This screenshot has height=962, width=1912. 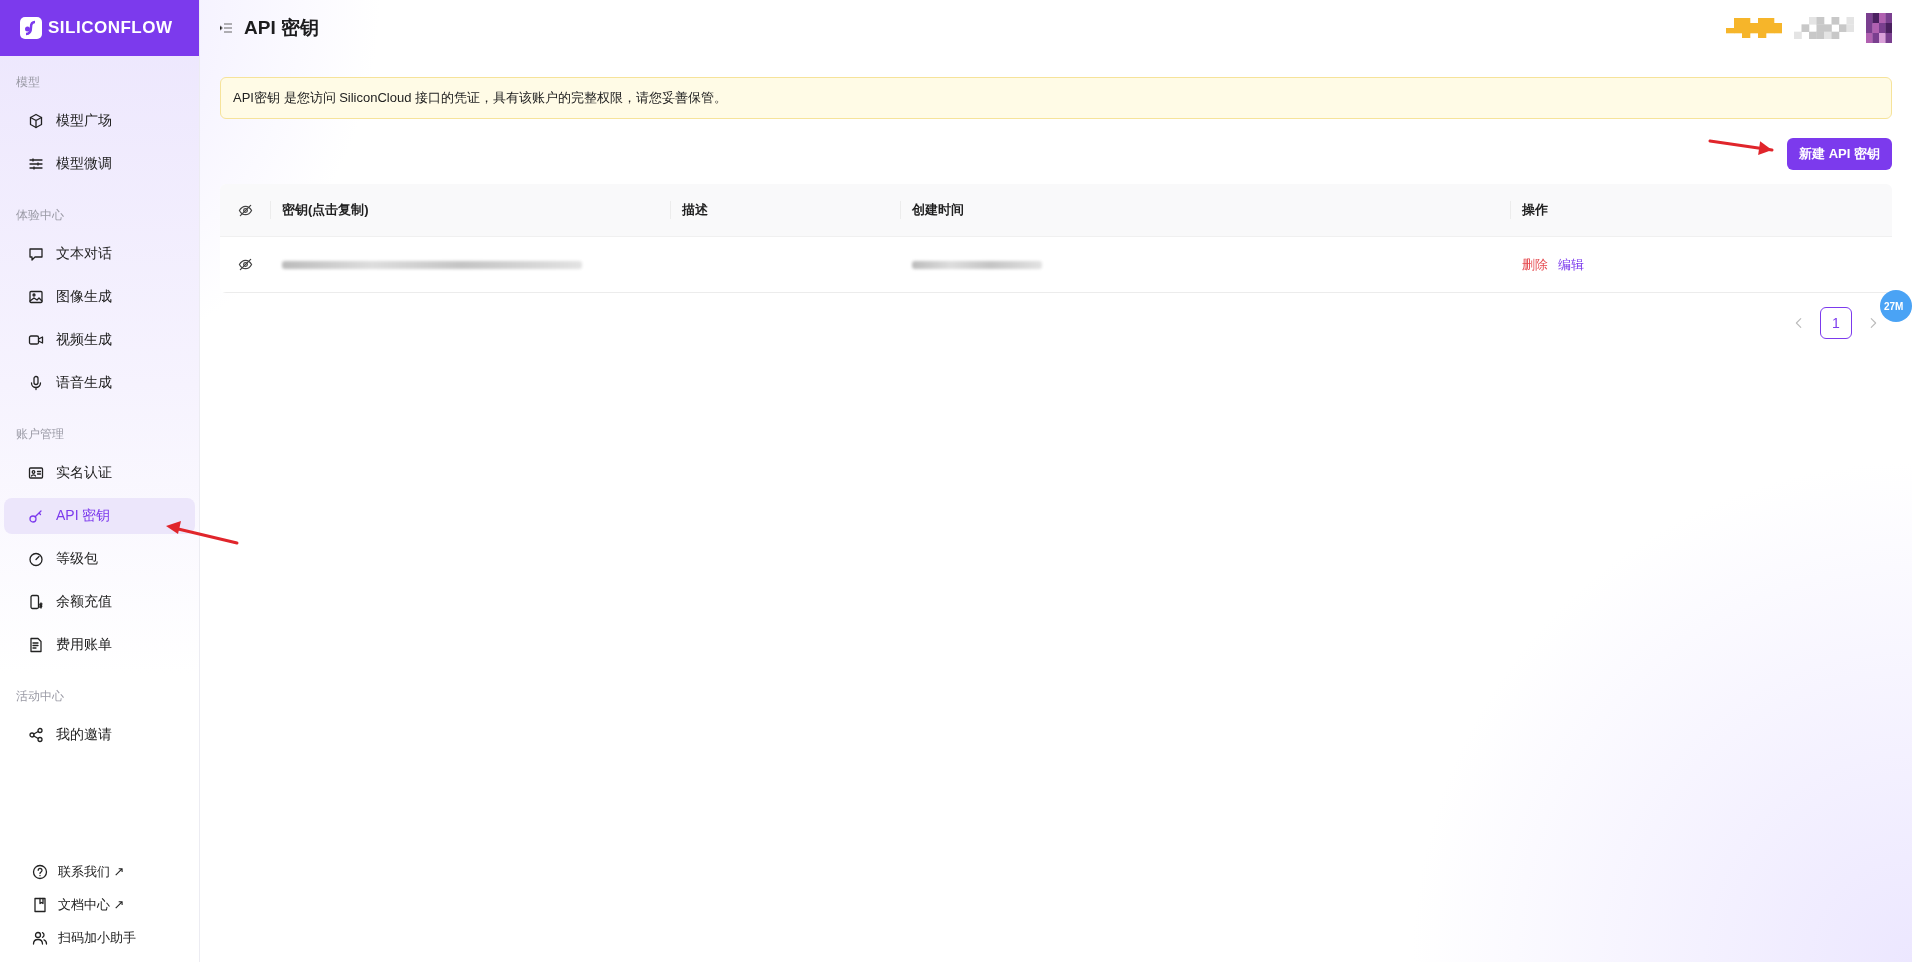 What do you see at coordinates (36, 297) in the screenshot?
I see `image-icon` at bounding box center [36, 297].